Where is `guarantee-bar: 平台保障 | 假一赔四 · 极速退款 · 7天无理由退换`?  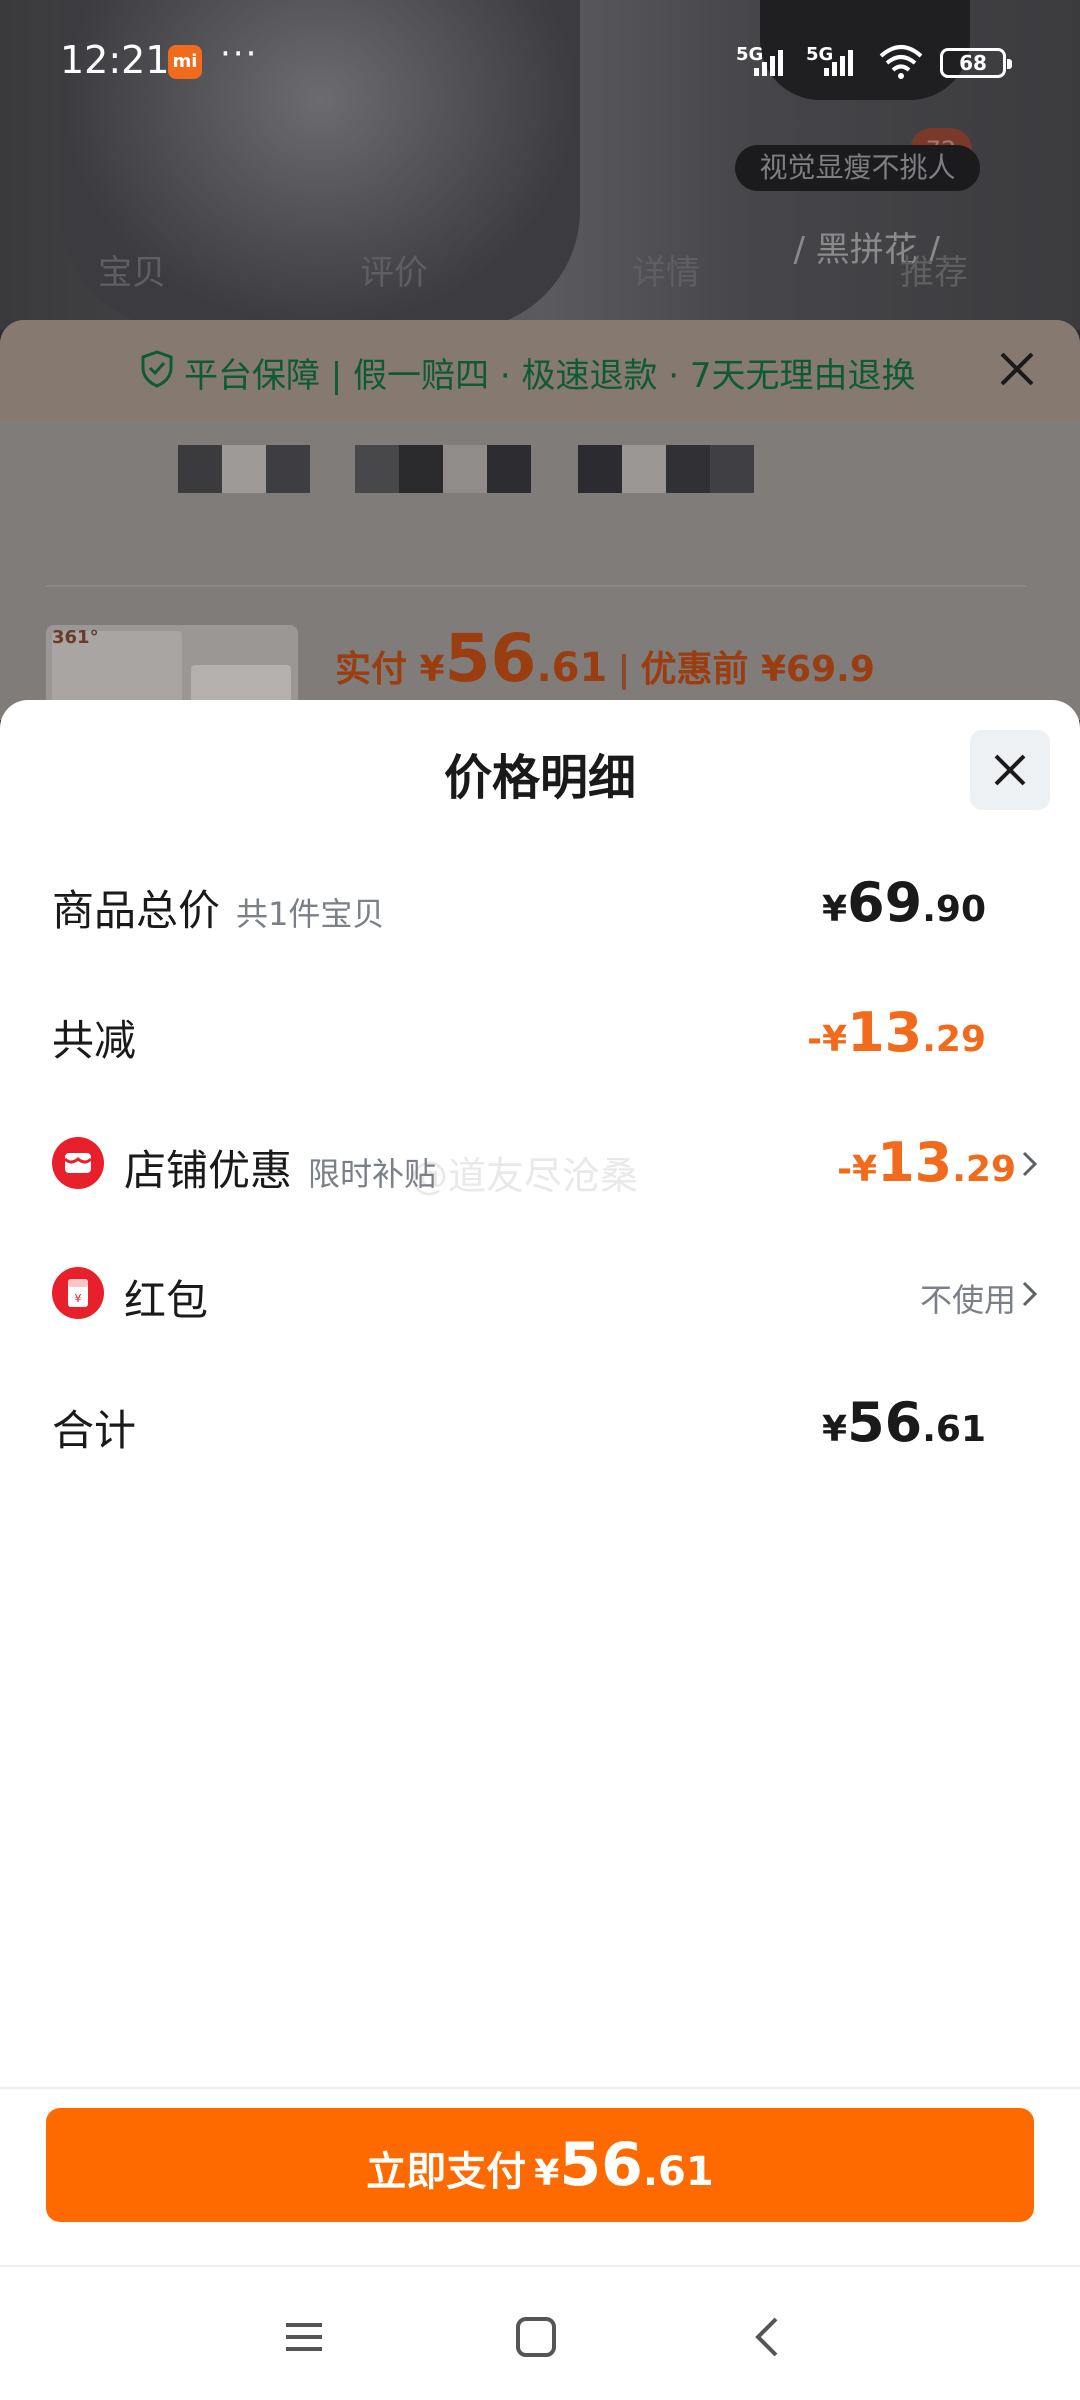 guarantee-bar: 平台保障 | 假一赔四 · 极速退款 · 7天无理由退换 is located at coordinates (540, 370).